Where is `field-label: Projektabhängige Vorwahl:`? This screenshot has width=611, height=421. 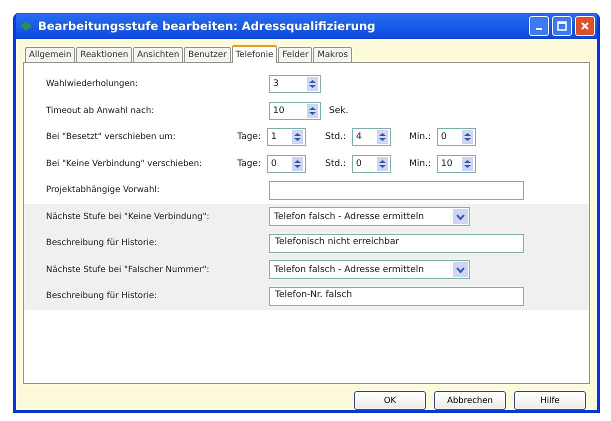 field-label: Projektabhängige Vorwahl: is located at coordinates (103, 190).